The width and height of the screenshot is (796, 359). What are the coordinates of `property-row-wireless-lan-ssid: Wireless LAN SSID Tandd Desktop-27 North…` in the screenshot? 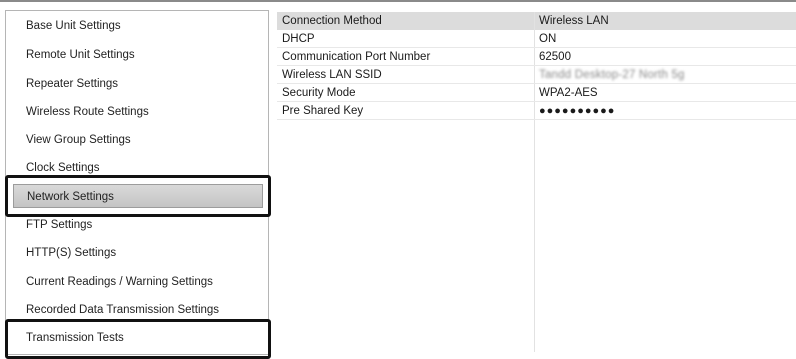 It's located at (536, 75).